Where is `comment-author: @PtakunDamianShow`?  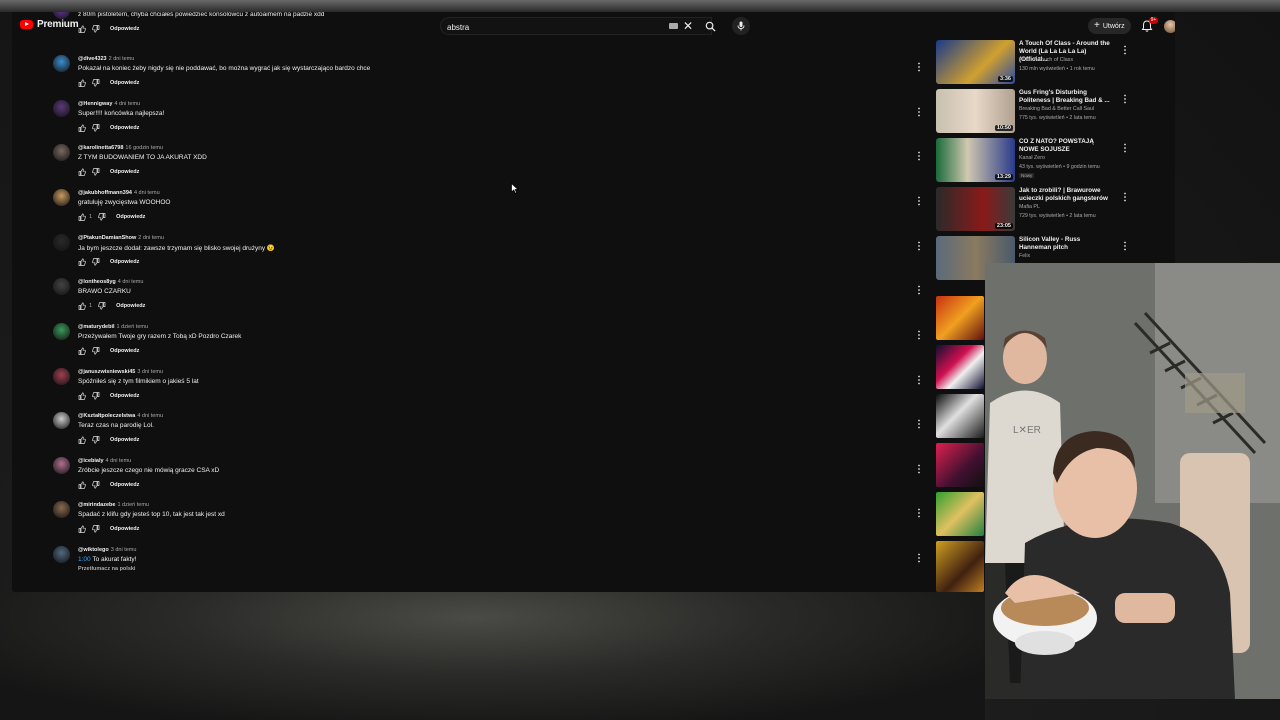 comment-author: @PtakunDamianShow is located at coordinates (107, 238).